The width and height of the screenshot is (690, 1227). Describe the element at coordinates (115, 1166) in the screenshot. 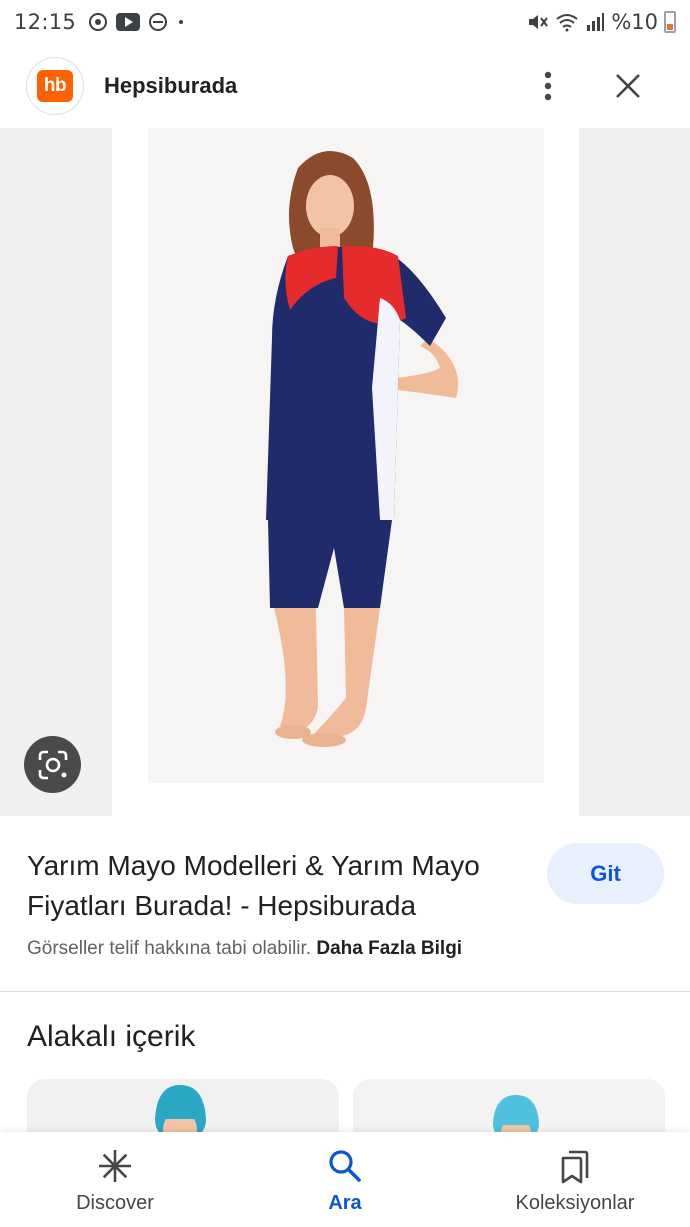

I see `asterisk-icon` at that location.